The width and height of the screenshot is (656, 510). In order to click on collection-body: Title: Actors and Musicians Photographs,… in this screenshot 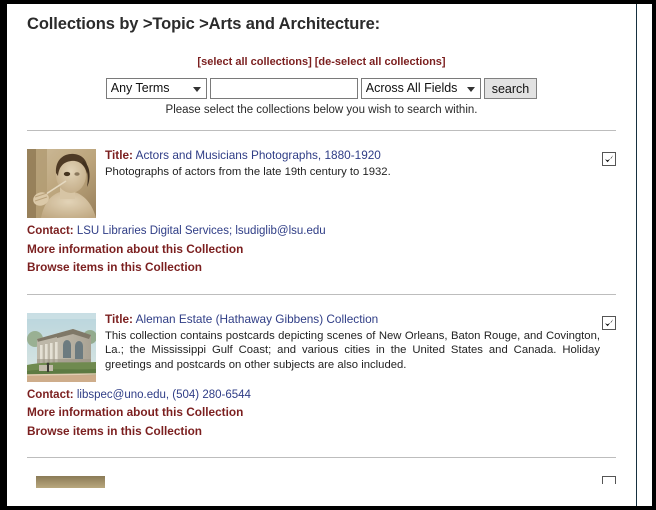, I will do `click(356, 162)`.